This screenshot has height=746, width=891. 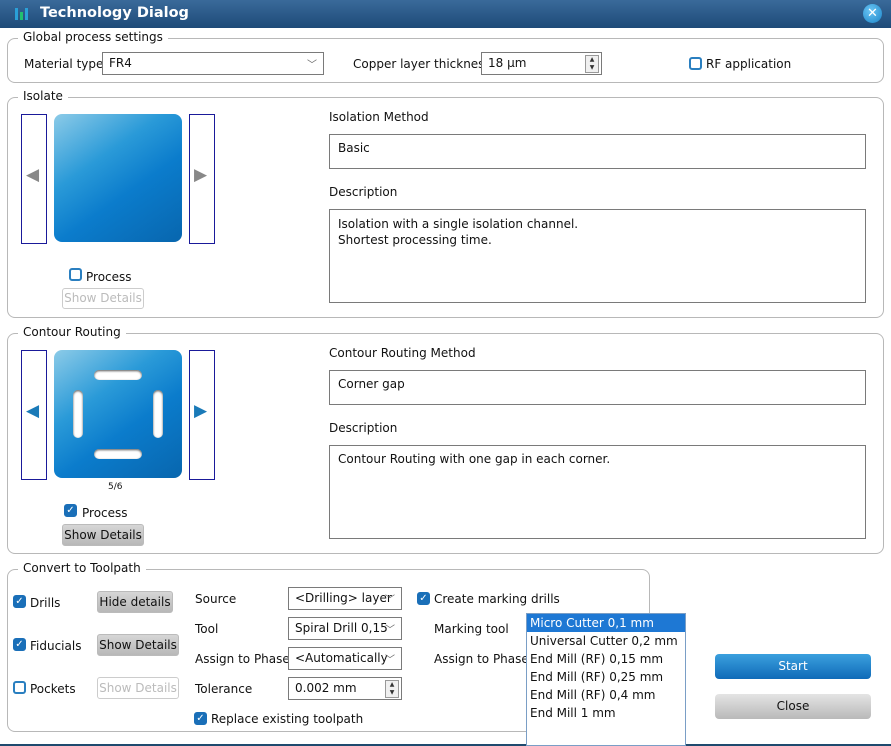 I want to click on start-button: Start, so click(x=793, y=666).